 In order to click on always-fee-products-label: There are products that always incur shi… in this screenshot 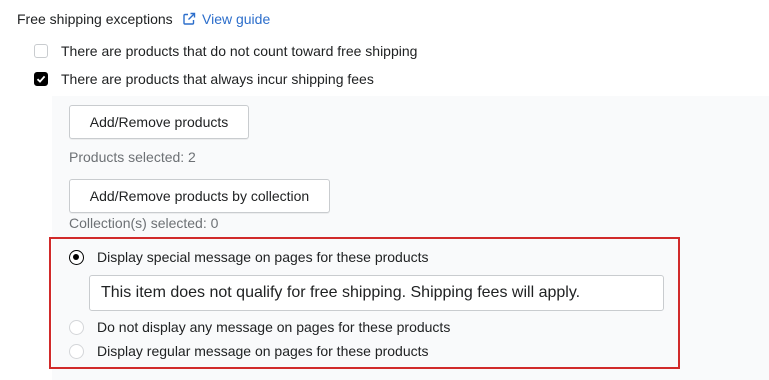, I will do `click(217, 79)`.